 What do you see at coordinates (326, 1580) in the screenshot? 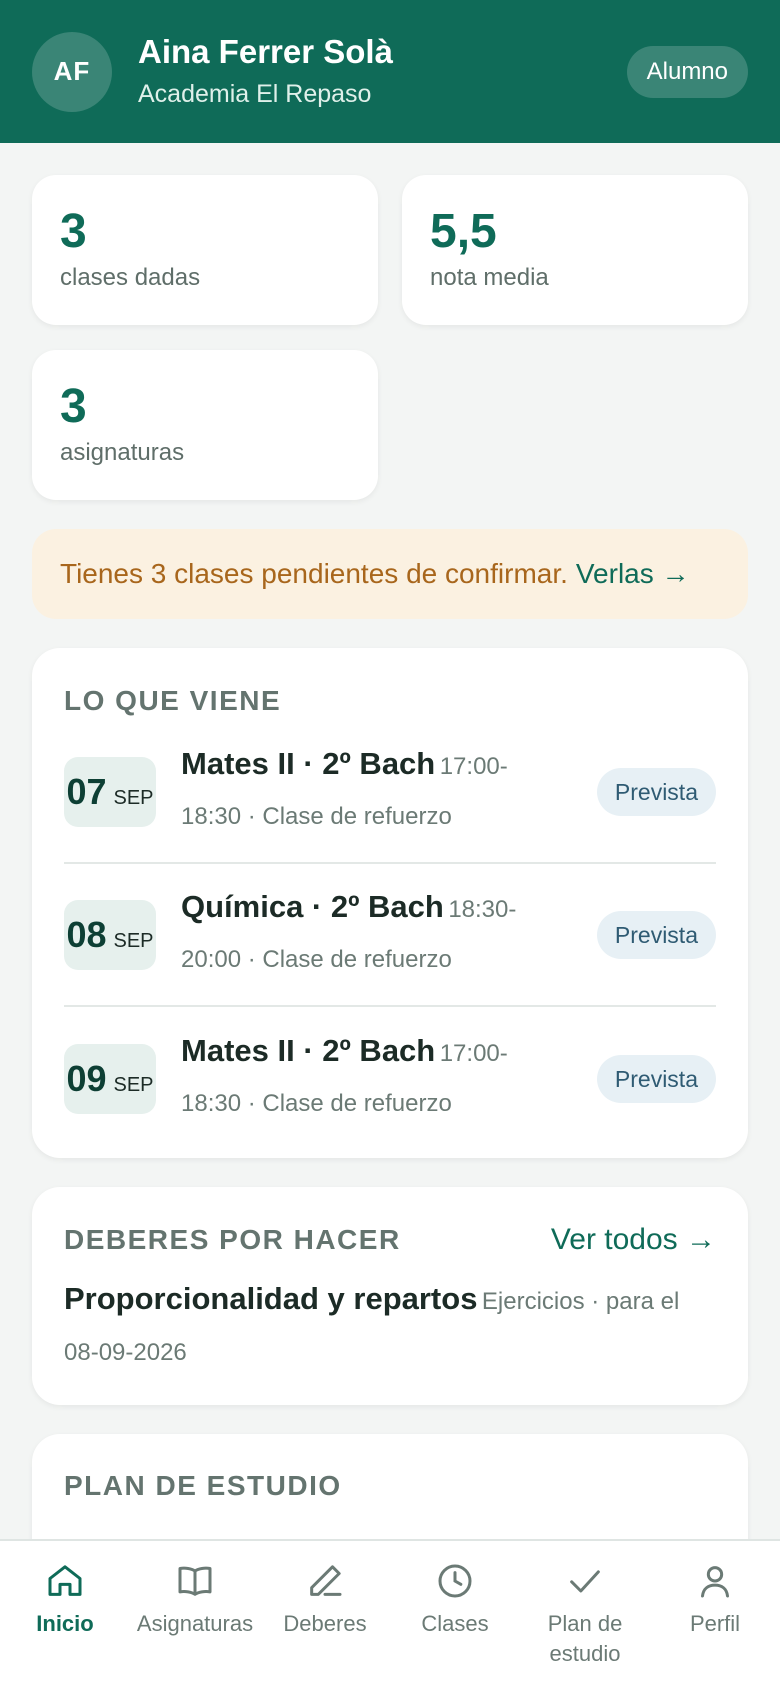
I see `pencil-icon` at bounding box center [326, 1580].